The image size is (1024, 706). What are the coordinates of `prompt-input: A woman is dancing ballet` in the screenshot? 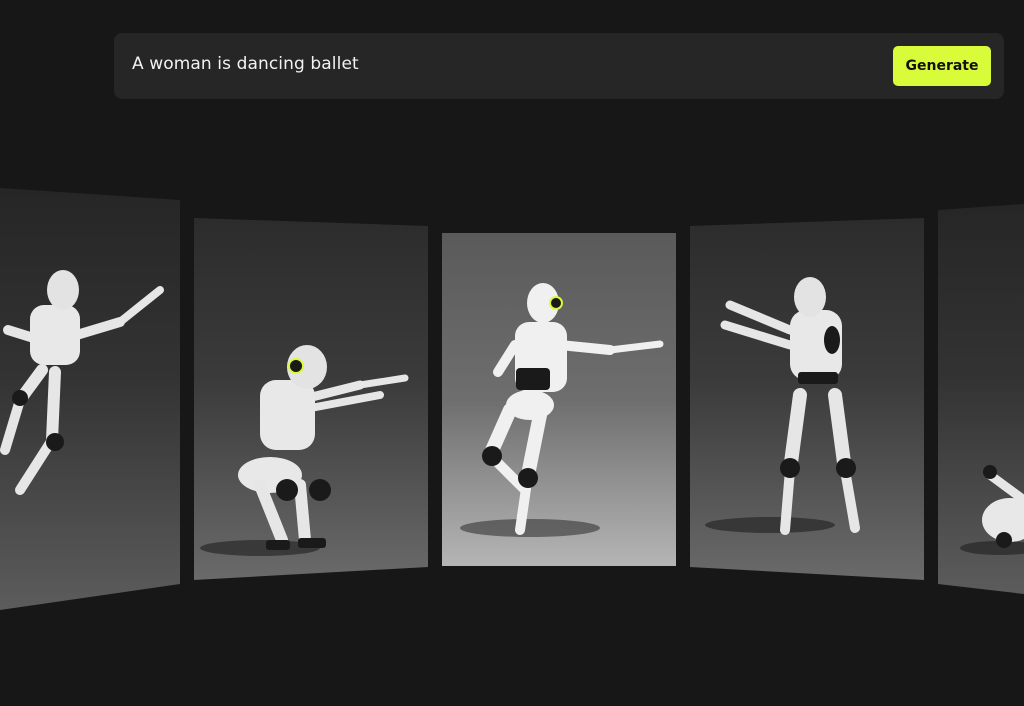 It's located at (245, 64).